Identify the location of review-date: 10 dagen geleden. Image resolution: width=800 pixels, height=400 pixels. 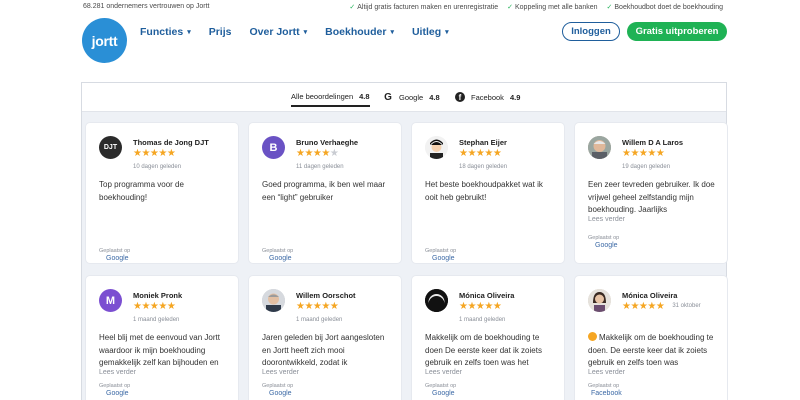
(157, 167).